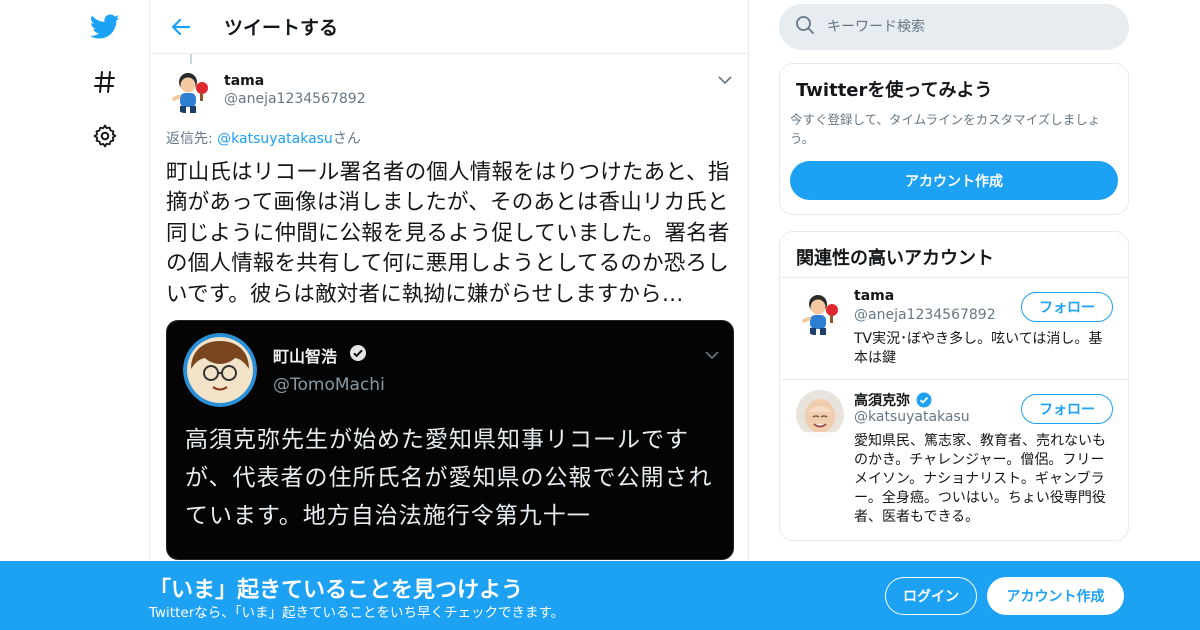 This screenshot has width=1200, height=630. Describe the element at coordinates (346, 139) in the screenshot. I see `reply-suffix: さん` at that location.